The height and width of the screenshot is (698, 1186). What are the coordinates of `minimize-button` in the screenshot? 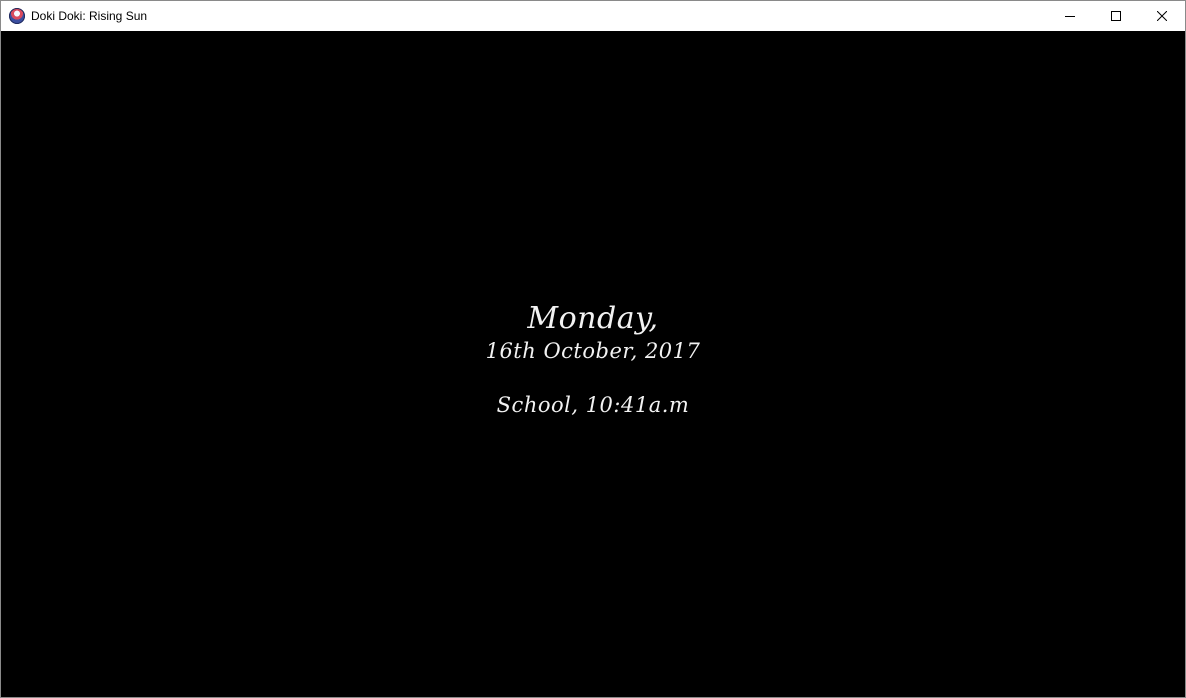 It's located at (1070, 16).